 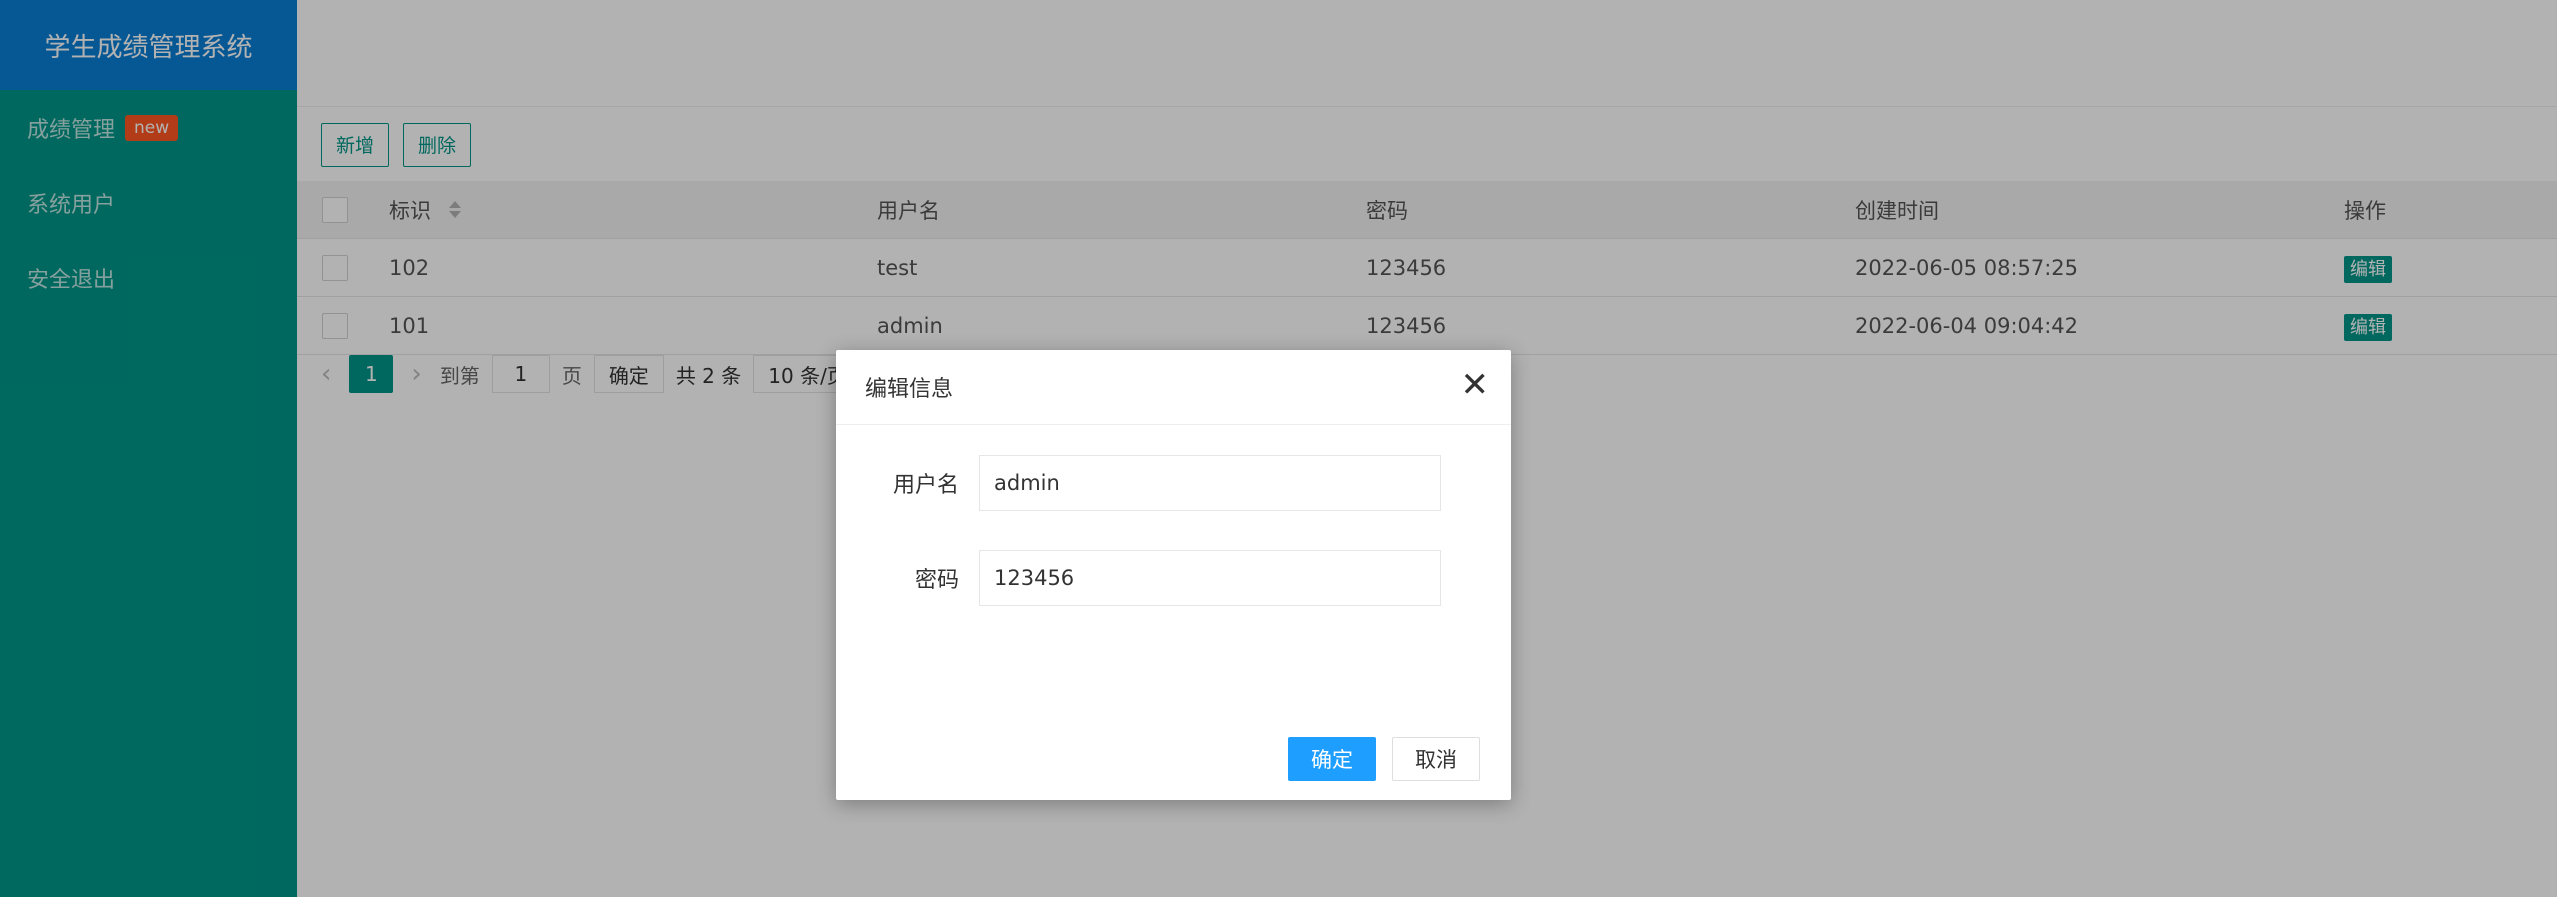 I want to click on dialog-header: 编辑信息 ✕, so click(x=1173, y=387).